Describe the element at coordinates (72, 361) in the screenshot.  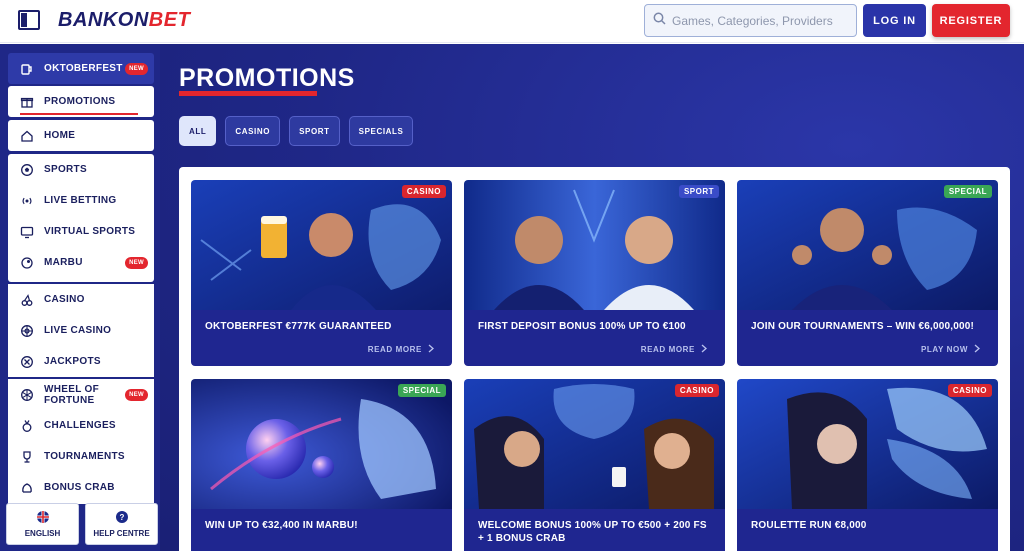
I see `sidebar-item-label: JACKPOTS` at that location.